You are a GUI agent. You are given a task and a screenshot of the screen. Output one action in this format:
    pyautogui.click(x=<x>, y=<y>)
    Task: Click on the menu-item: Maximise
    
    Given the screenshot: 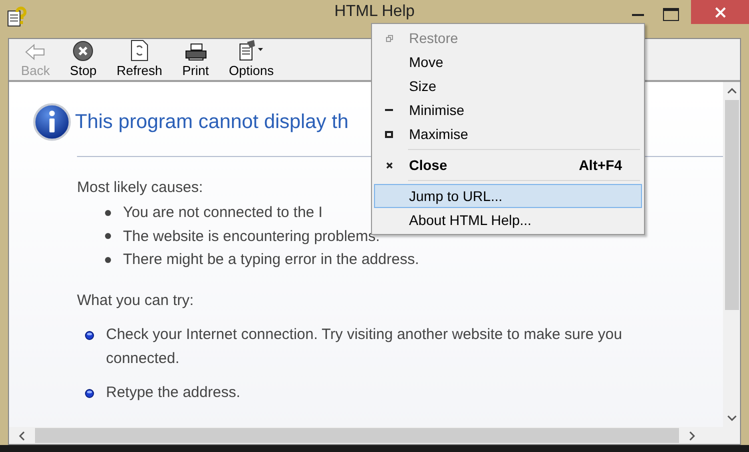 What is the action you would take?
    pyautogui.click(x=508, y=134)
    